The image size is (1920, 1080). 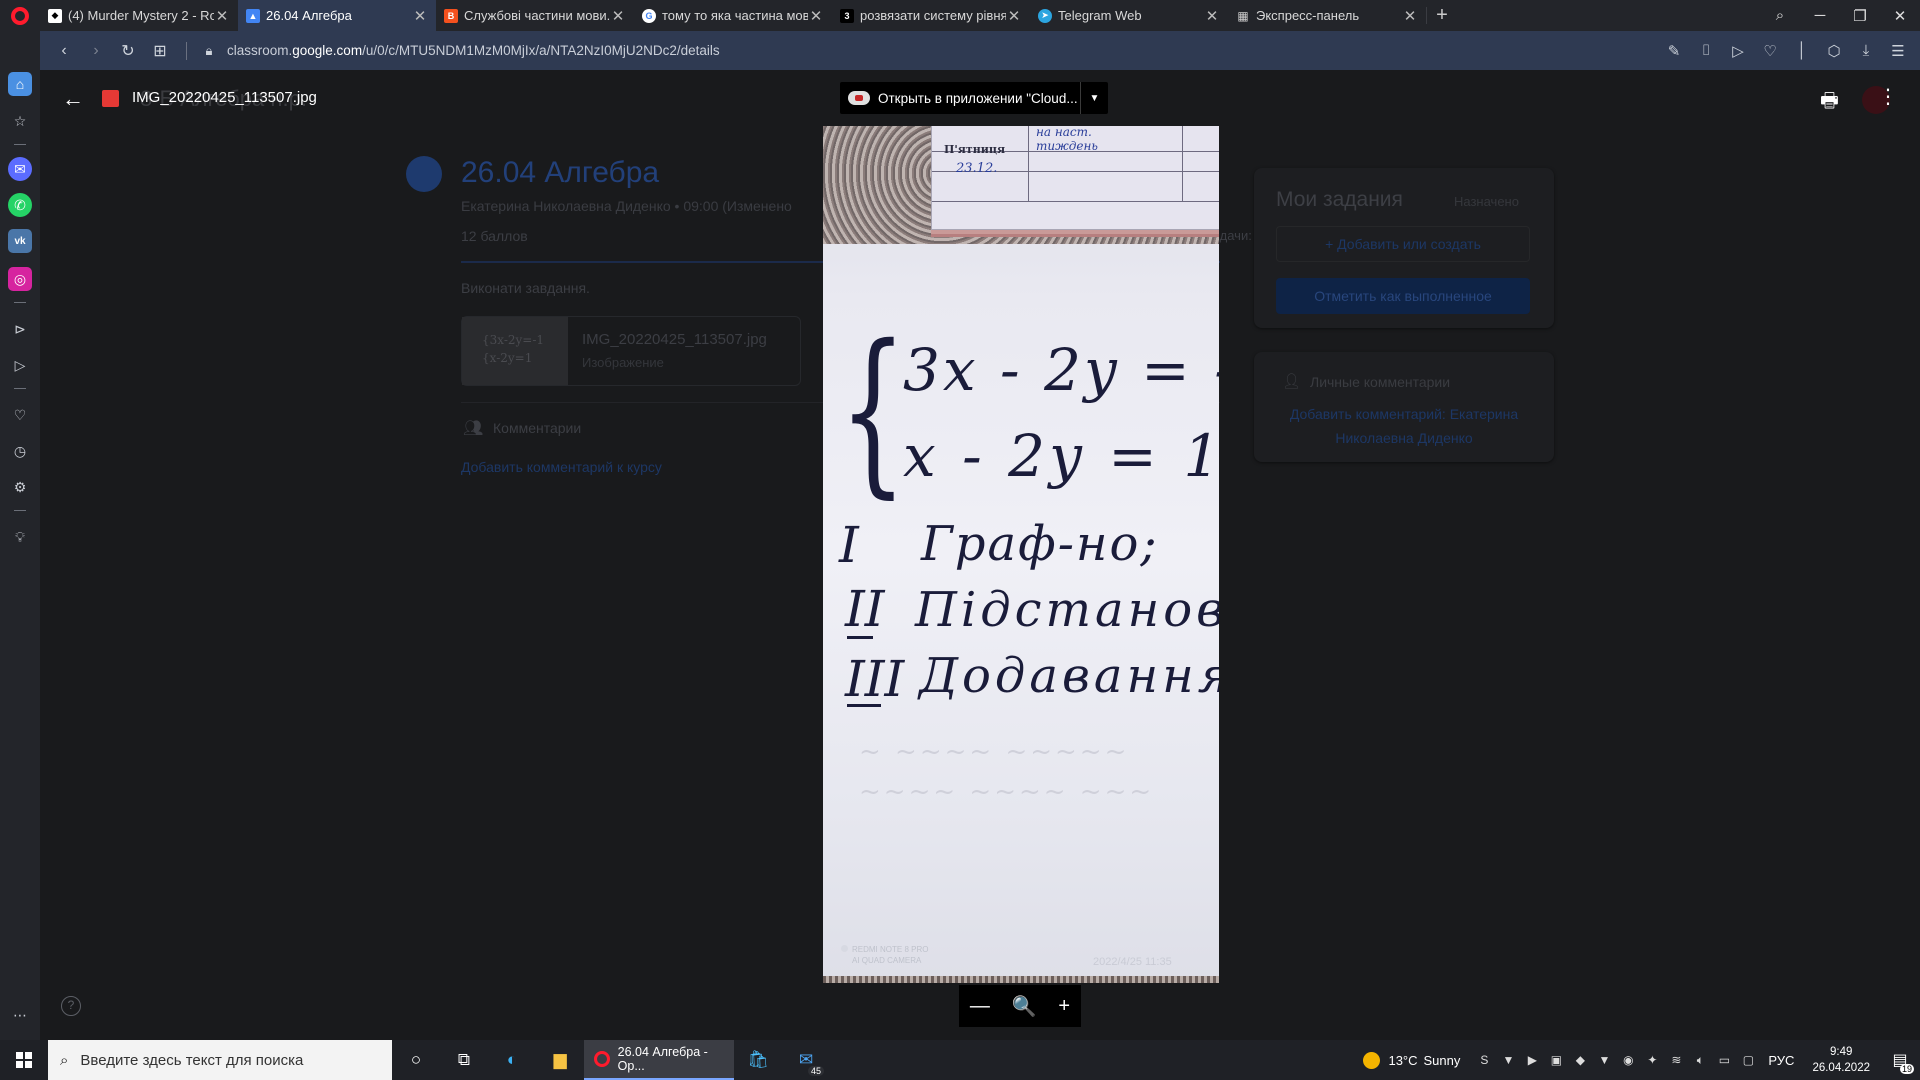 I want to click on task-view-icon: ⧉, so click(x=464, y=1060).